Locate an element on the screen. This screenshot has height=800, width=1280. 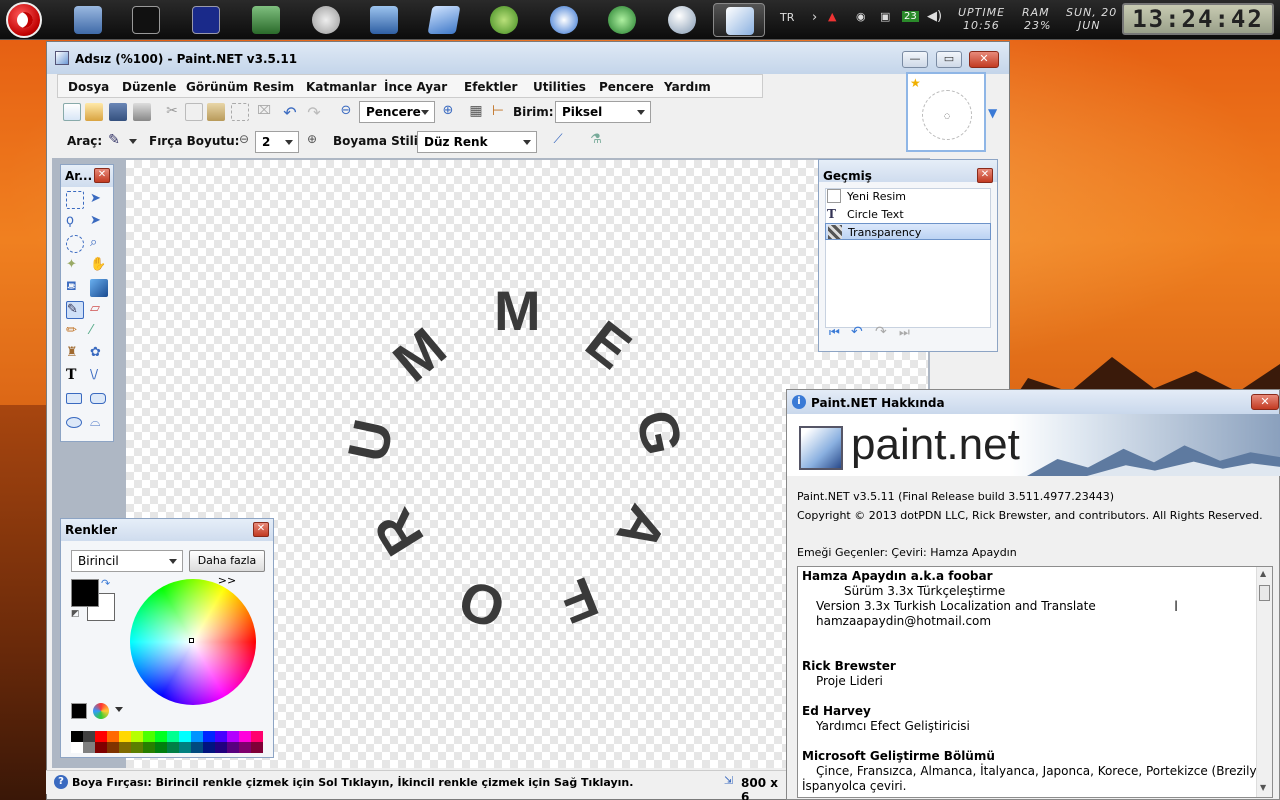
tray-badge: 23 is located at coordinates (910, 16).